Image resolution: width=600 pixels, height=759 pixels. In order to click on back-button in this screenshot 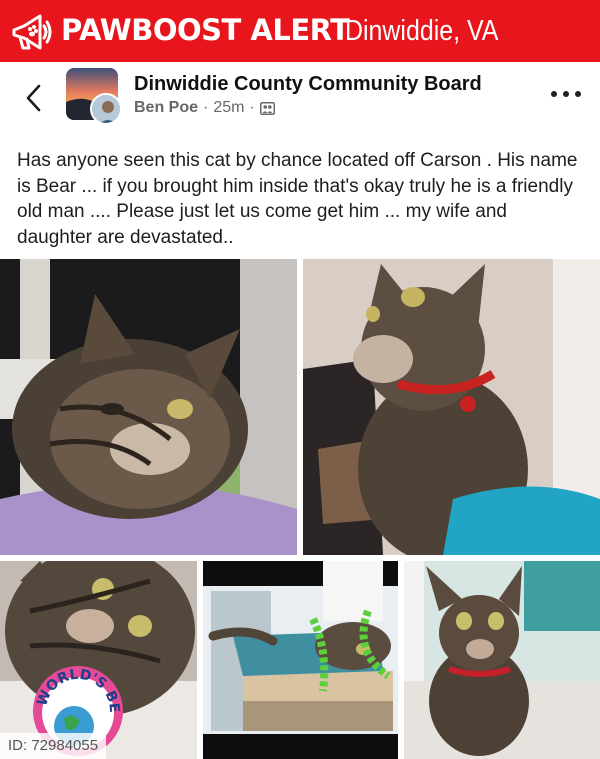, I will do `click(34, 98)`.